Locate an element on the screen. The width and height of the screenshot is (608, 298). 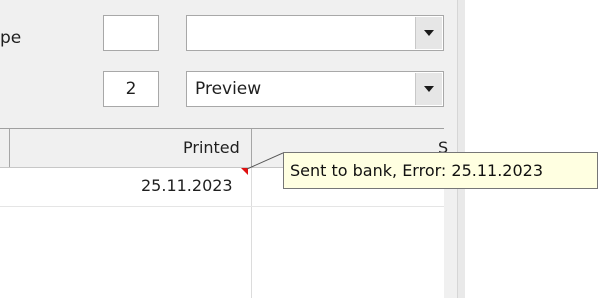
cell-comment-tooltip: Sent to bank, Error: 25.11.2023 is located at coordinates (440, 170).